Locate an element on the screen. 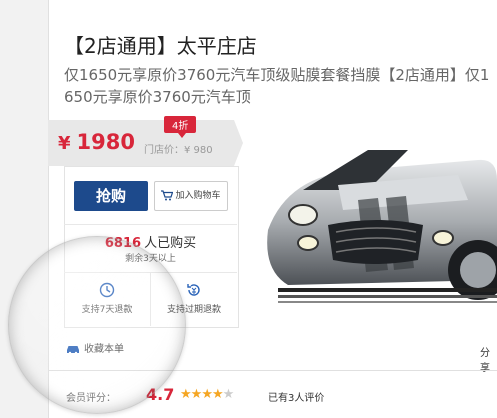 This screenshot has width=497, height=418. discount-badge: 4折 is located at coordinates (180, 127).